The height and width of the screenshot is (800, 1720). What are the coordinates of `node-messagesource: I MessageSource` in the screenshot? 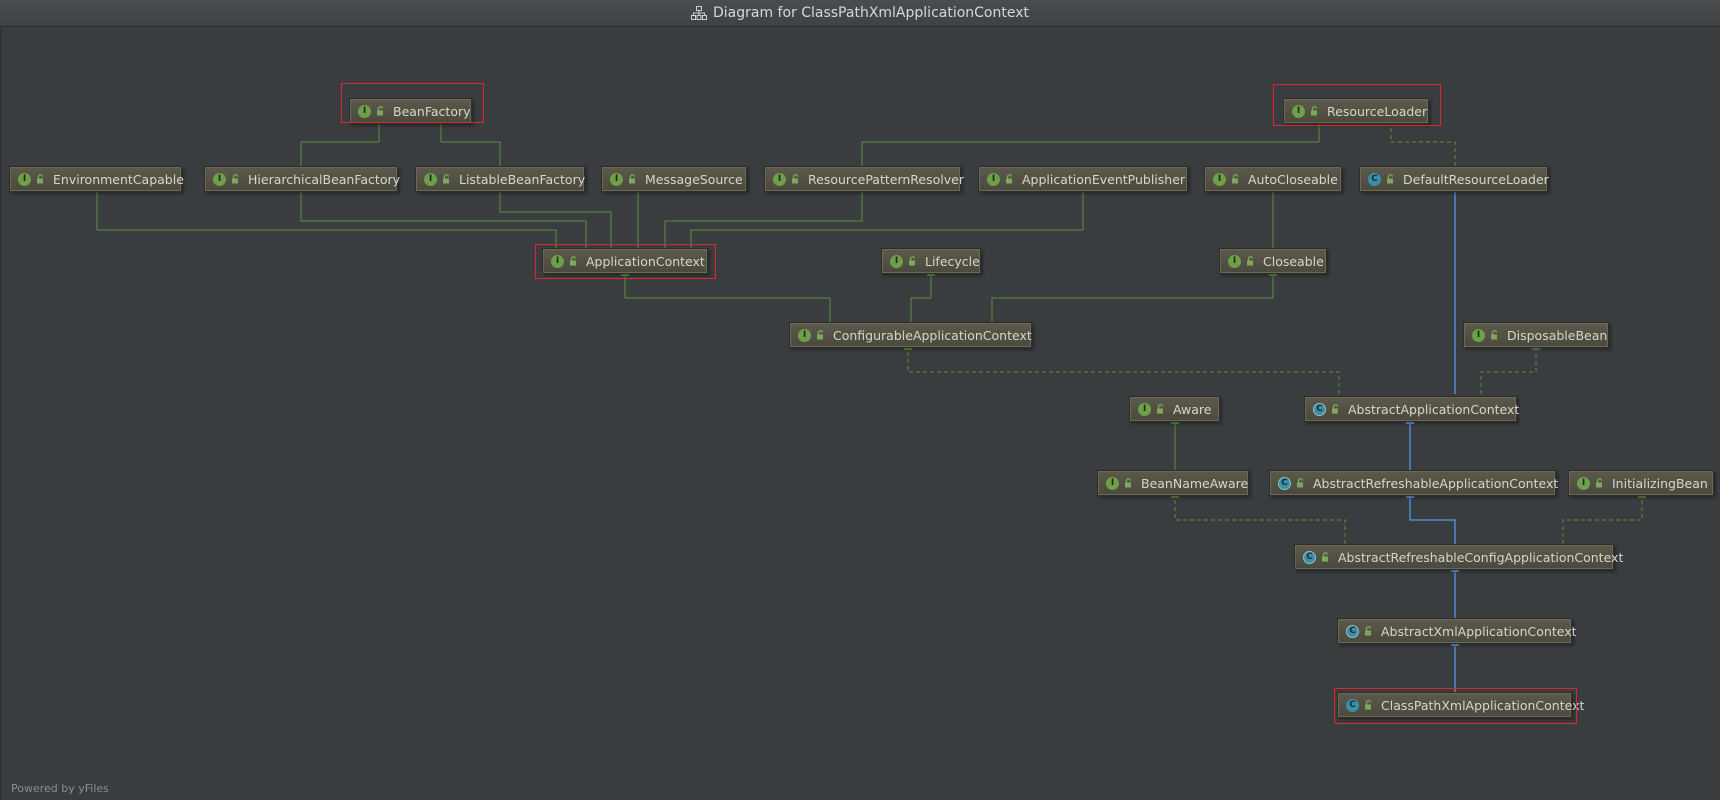 It's located at (674, 179).